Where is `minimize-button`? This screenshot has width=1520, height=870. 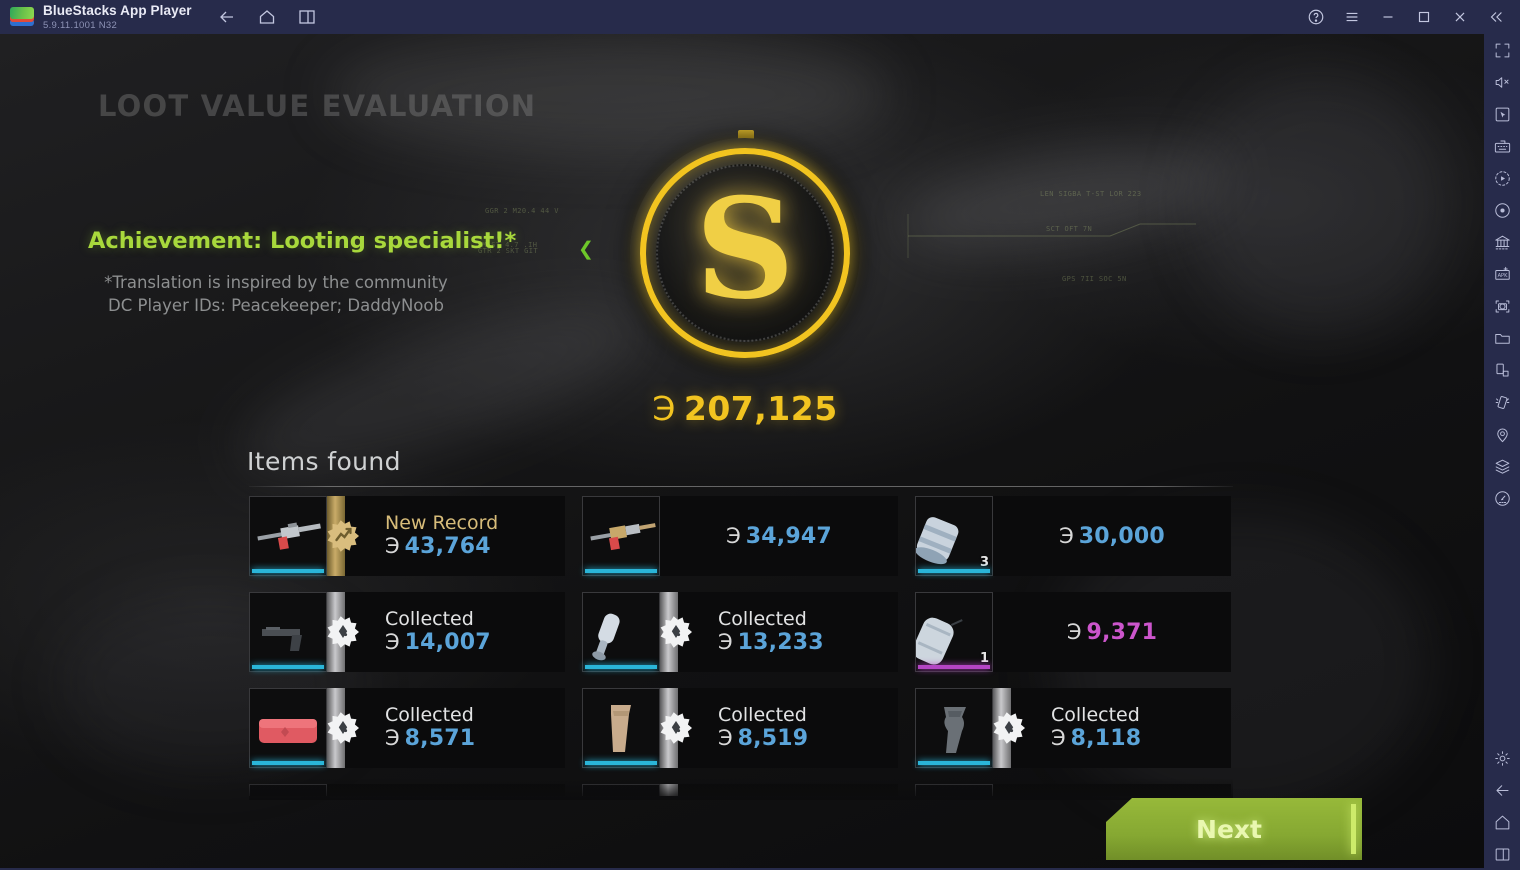
minimize-button is located at coordinates (1388, 17).